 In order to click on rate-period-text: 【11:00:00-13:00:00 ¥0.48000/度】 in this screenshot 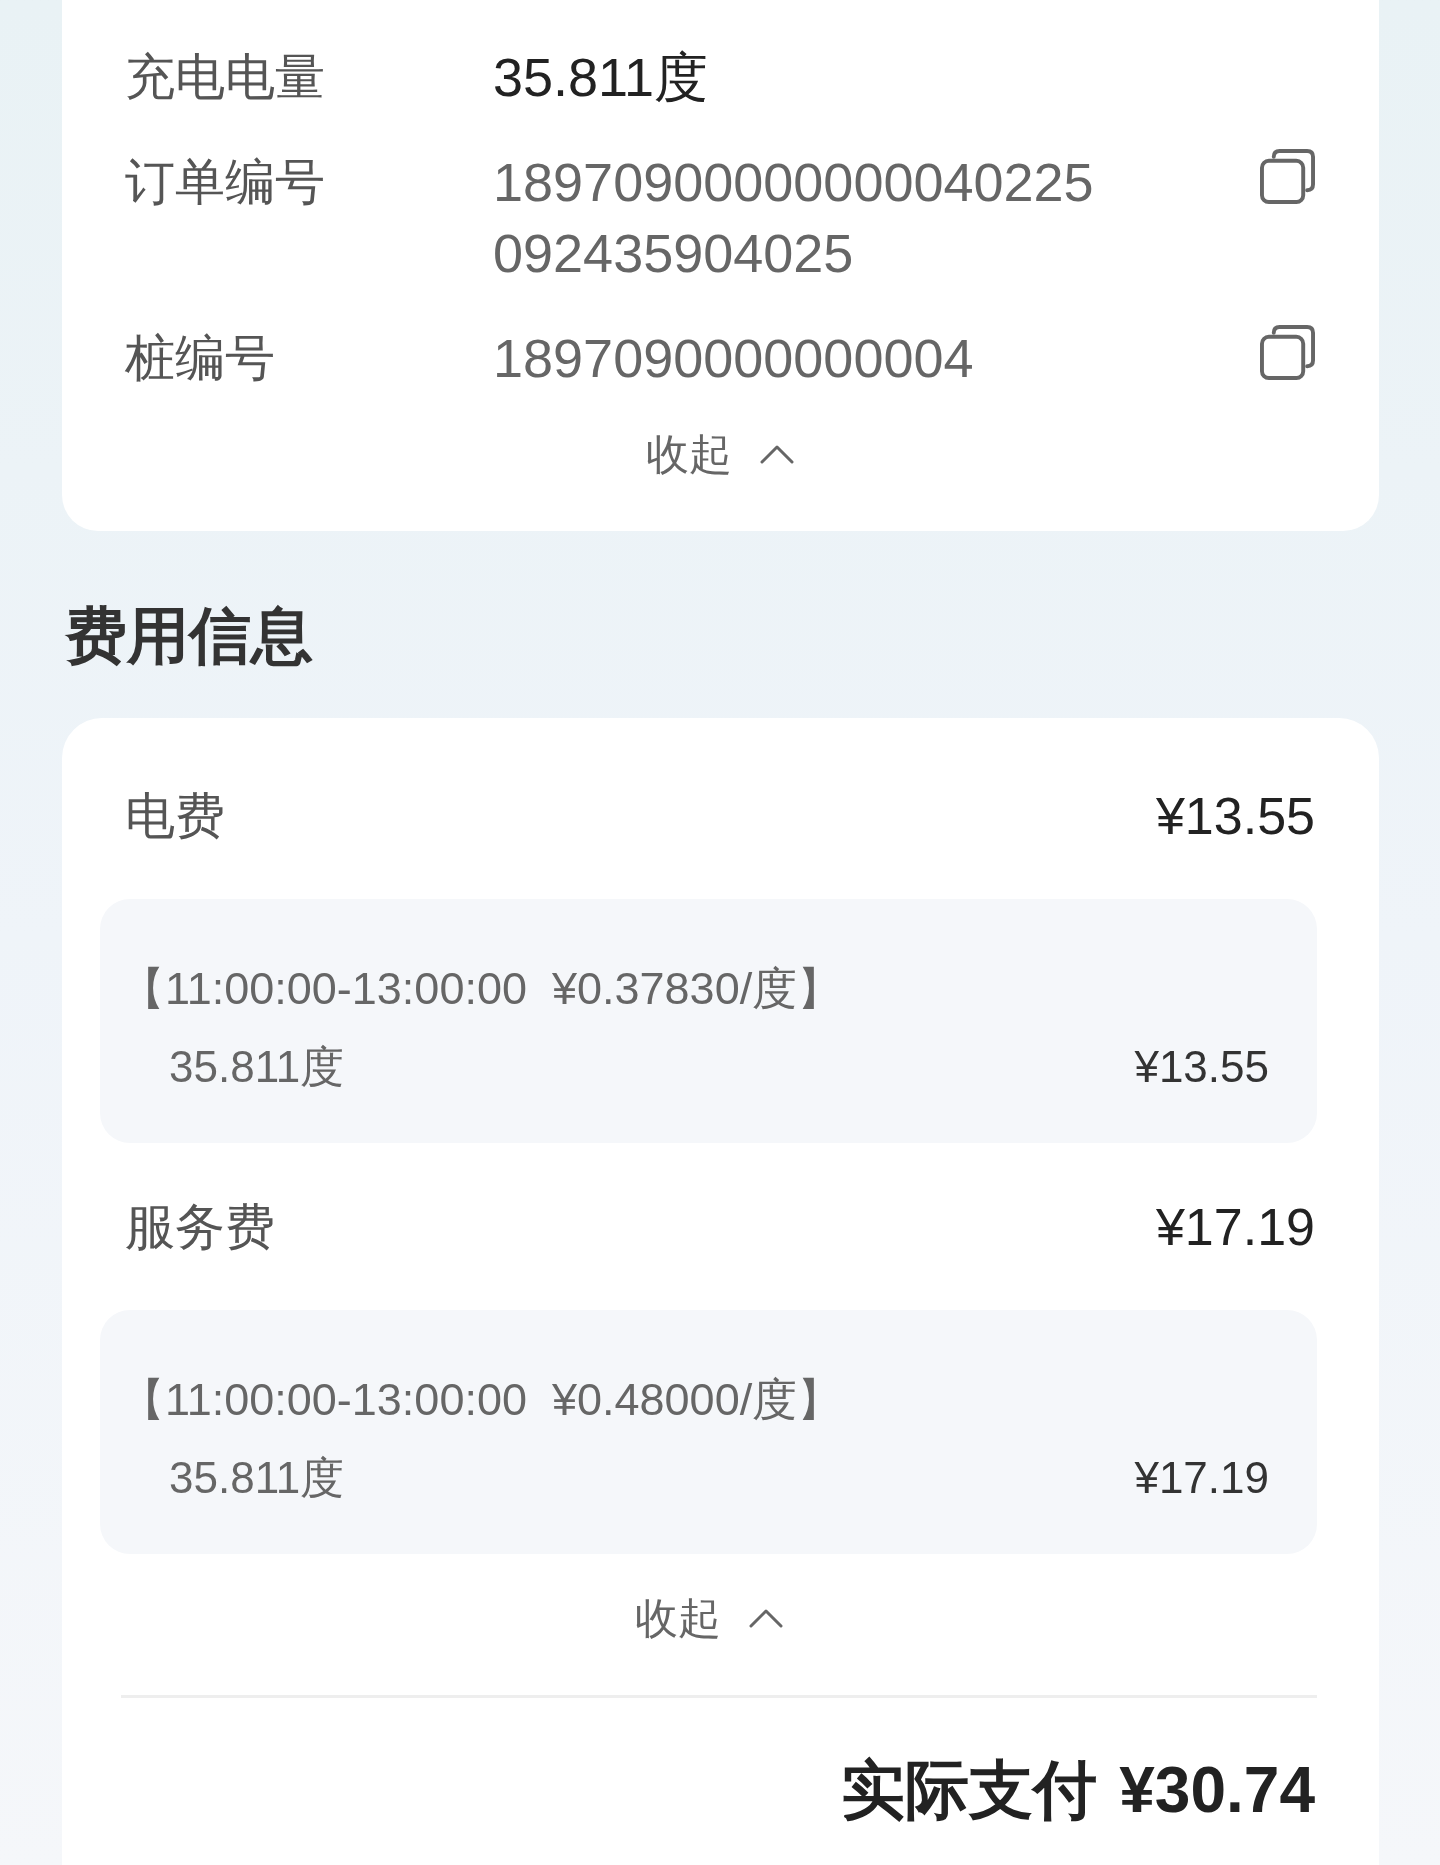, I will do `click(481, 1400)`.